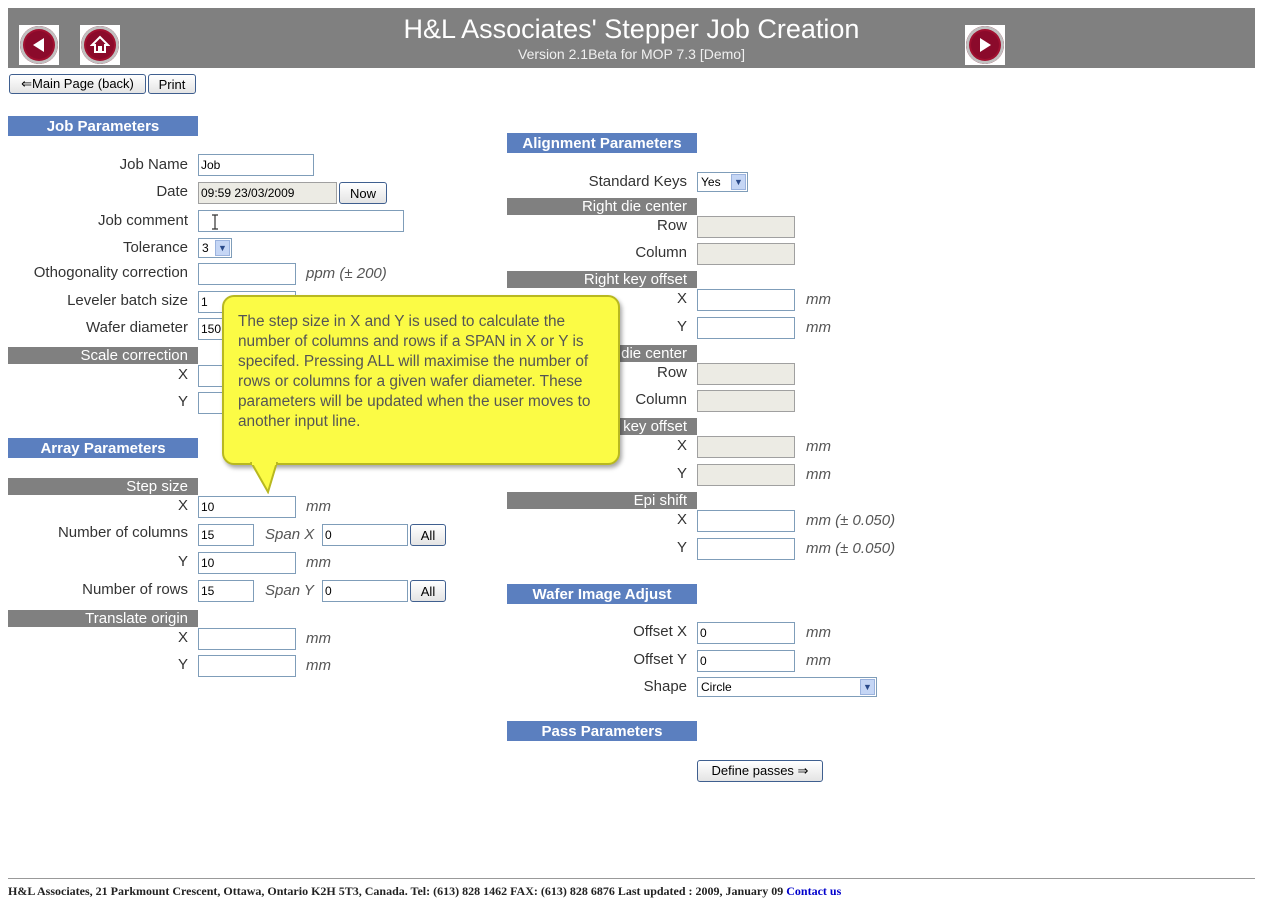 The width and height of the screenshot is (1263, 899). Describe the element at coordinates (77, 84) in the screenshot. I see `main-page-button: ⇐Main Page (back)` at that location.